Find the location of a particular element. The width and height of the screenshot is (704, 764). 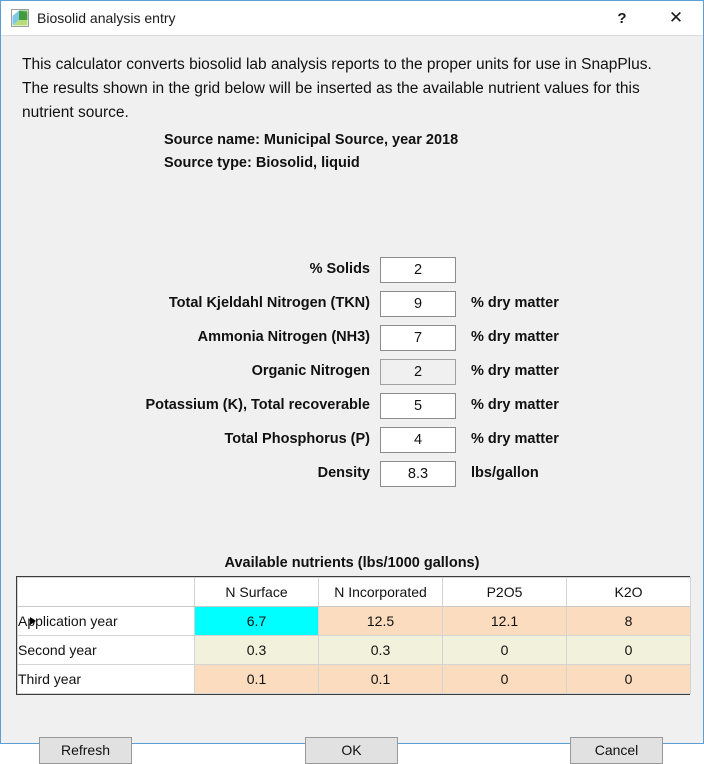

table-row: Second year 0.3 0.3 0 0 is located at coordinates (354, 650).